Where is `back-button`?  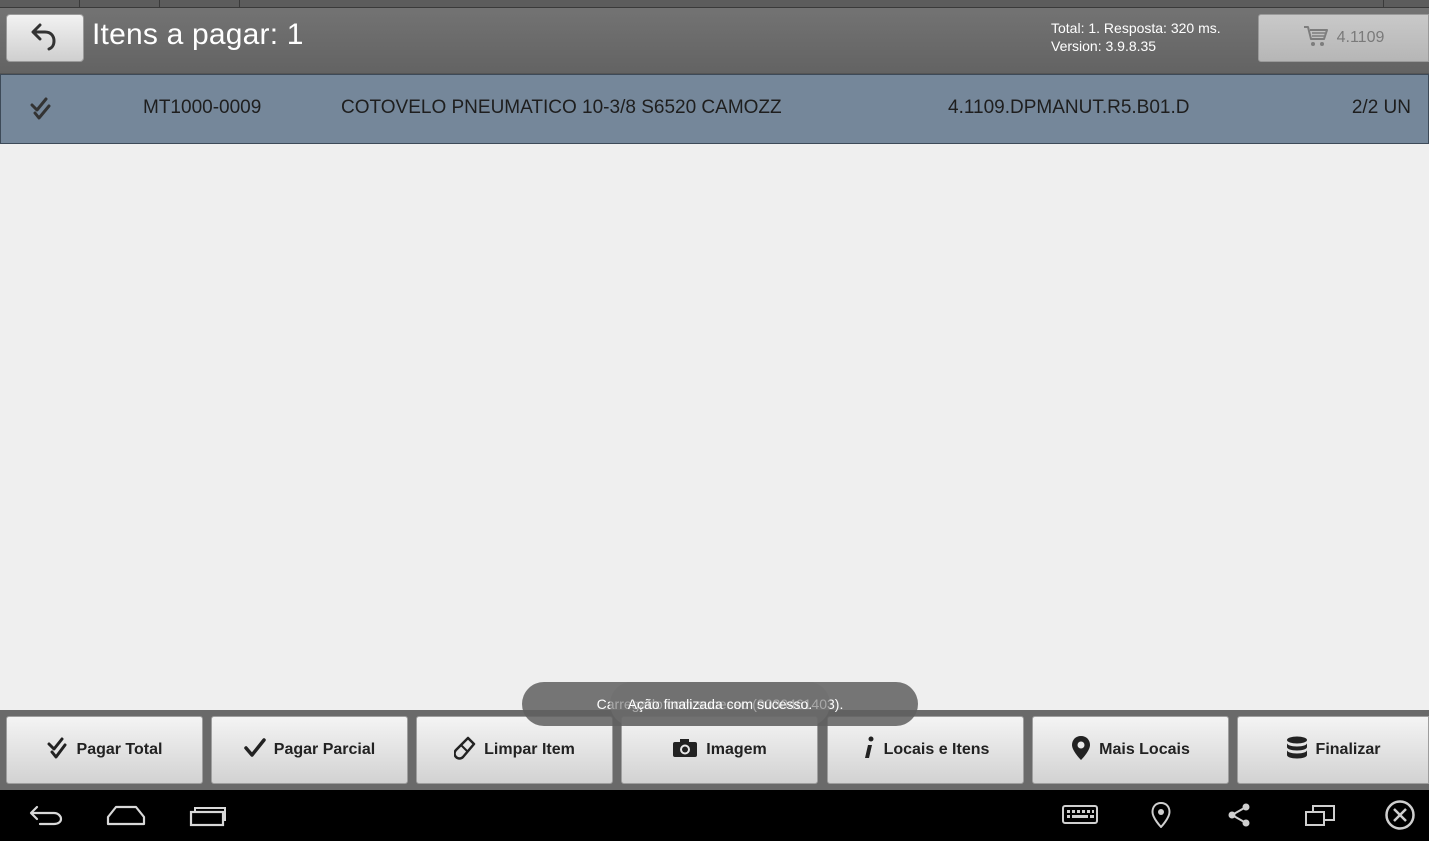
back-button is located at coordinates (45, 38).